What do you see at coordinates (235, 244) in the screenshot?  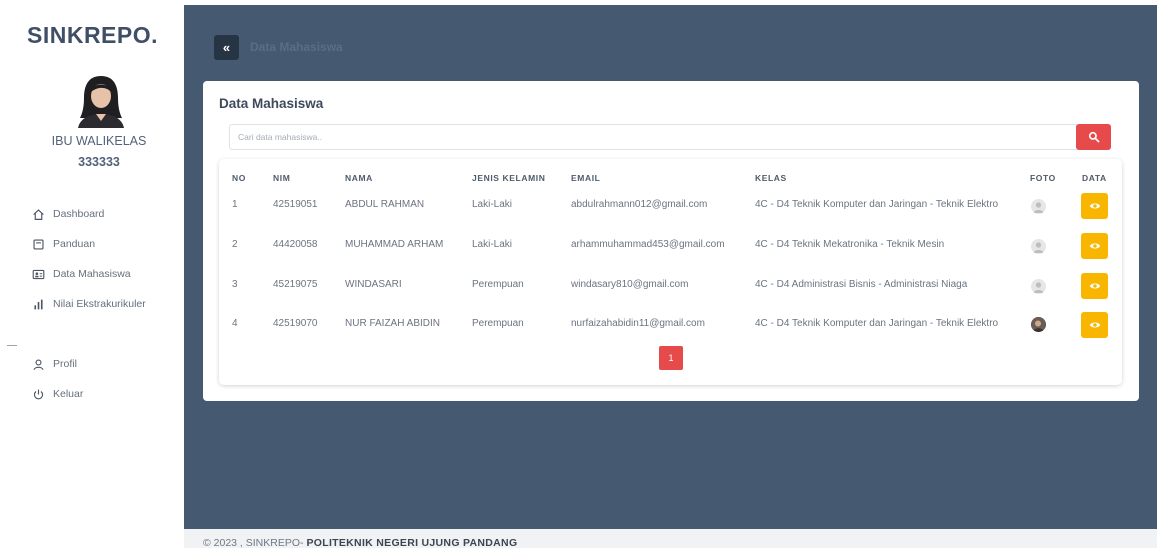 I see `cell-no: 2` at bounding box center [235, 244].